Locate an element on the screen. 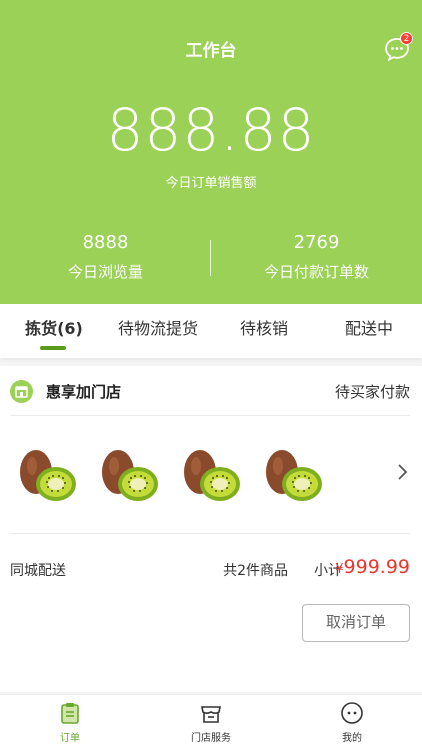  stat-value: 2769 is located at coordinates (316, 242).